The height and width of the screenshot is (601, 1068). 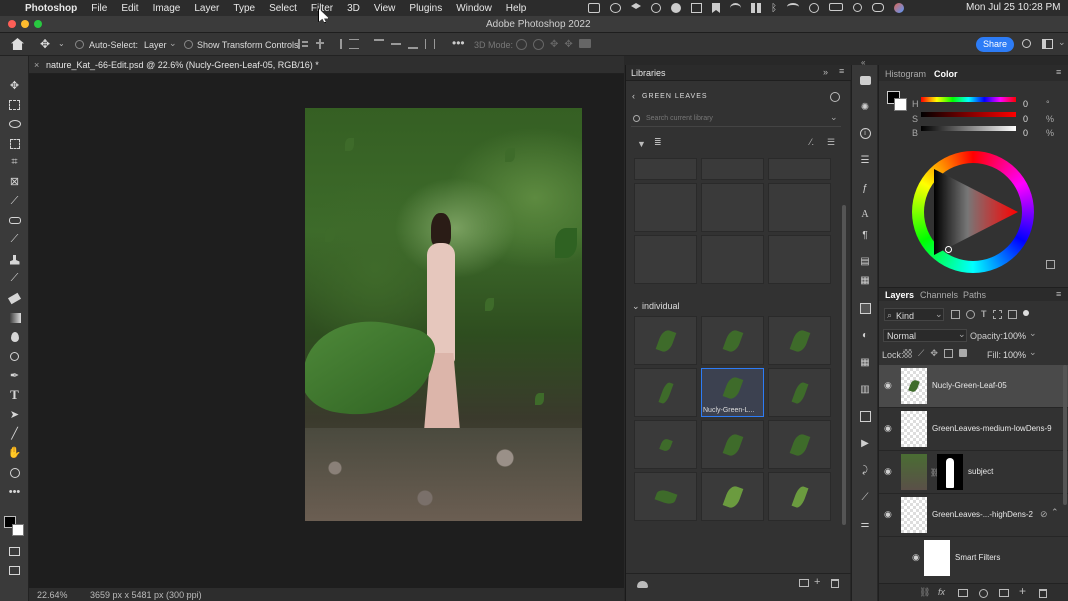 I want to click on layer-row: ◉ GreenLeaves-medium-lowDens-9, so click(x=973, y=429).